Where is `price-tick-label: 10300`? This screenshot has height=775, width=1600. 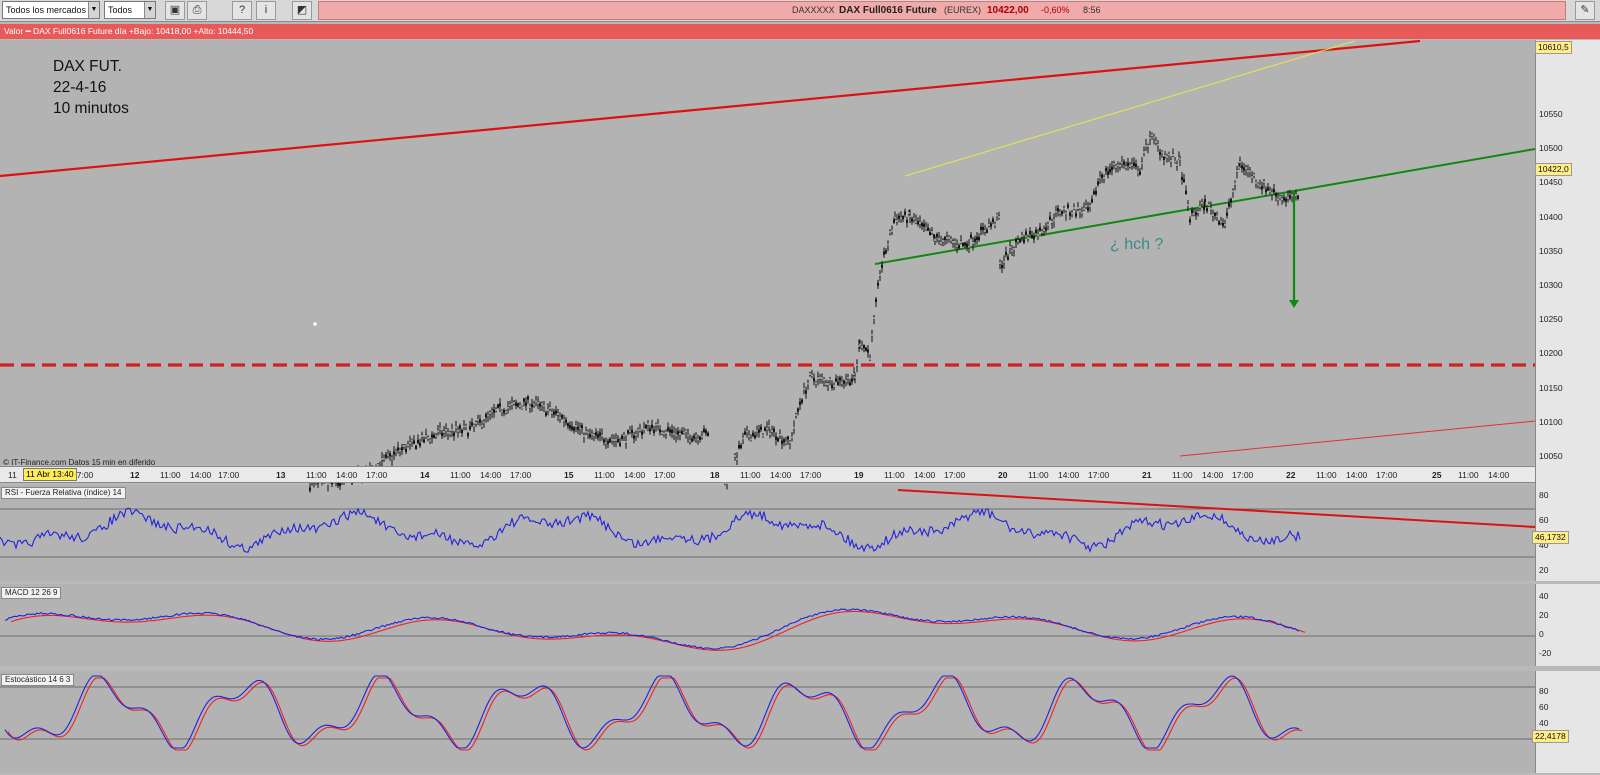
price-tick-label: 10300 is located at coordinates (1551, 285).